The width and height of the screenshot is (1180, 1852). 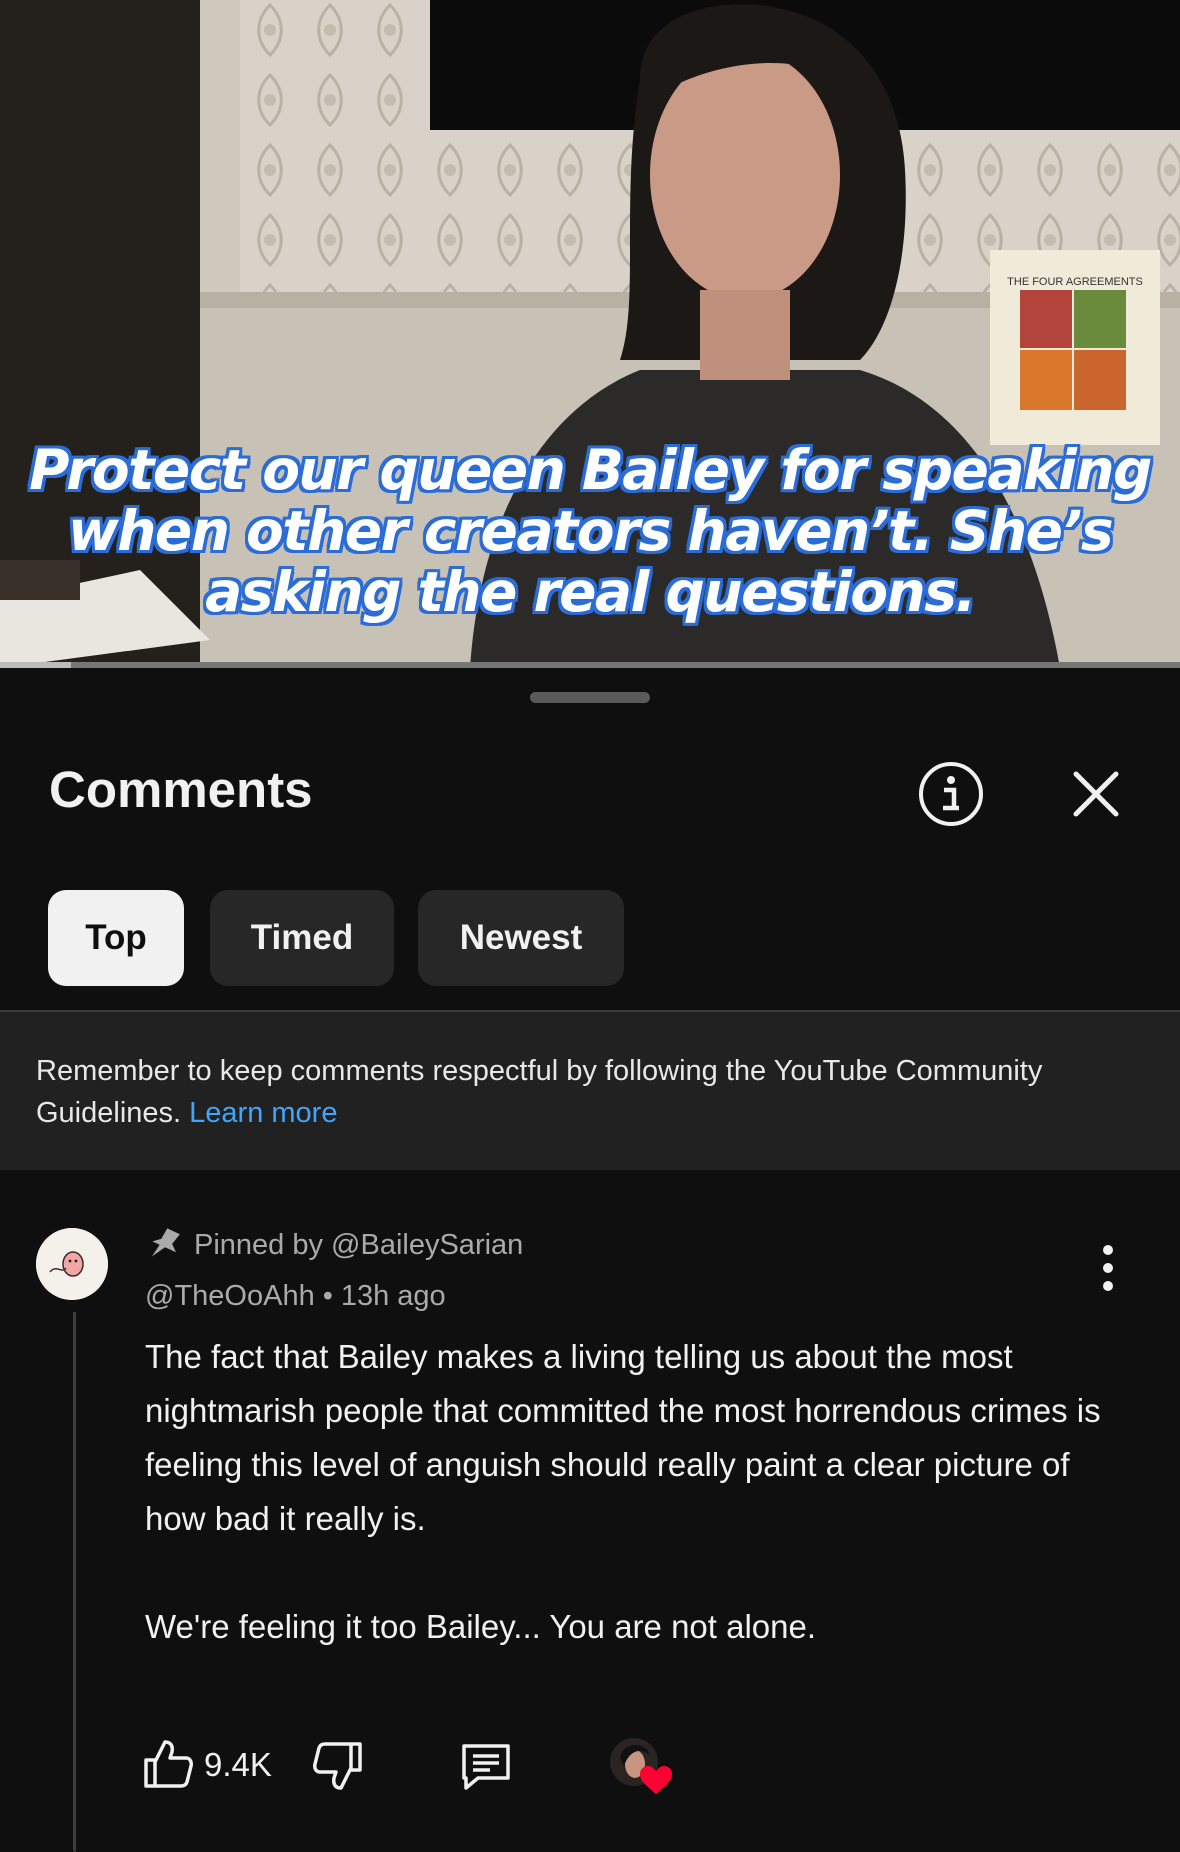 What do you see at coordinates (238, 1764) in the screenshot?
I see `like-count: 9.4K` at bounding box center [238, 1764].